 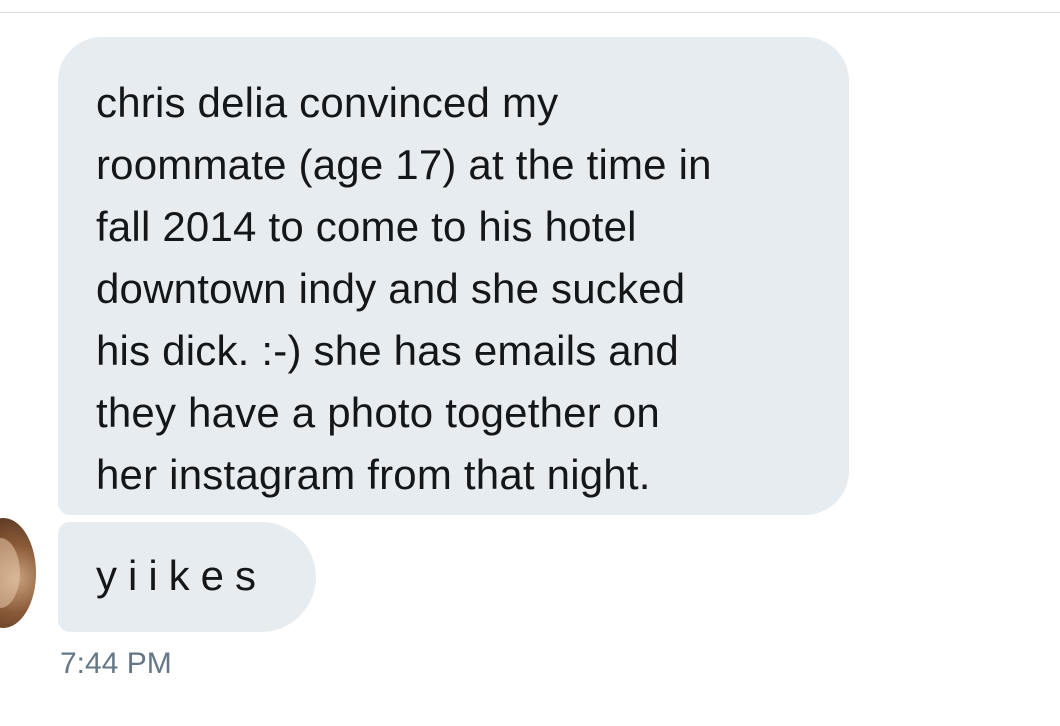 What do you see at coordinates (116, 663) in the screenshot?
I see `message-timestamp: 7:44 PM` at bounding box center [116, 663].